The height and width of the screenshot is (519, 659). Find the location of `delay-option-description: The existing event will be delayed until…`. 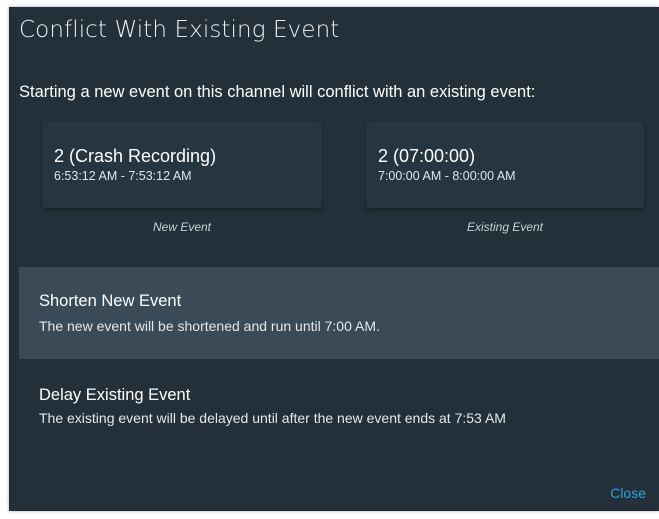

delay-option-description: The existing event will be delayed until… is located at coordinates (272, 418).